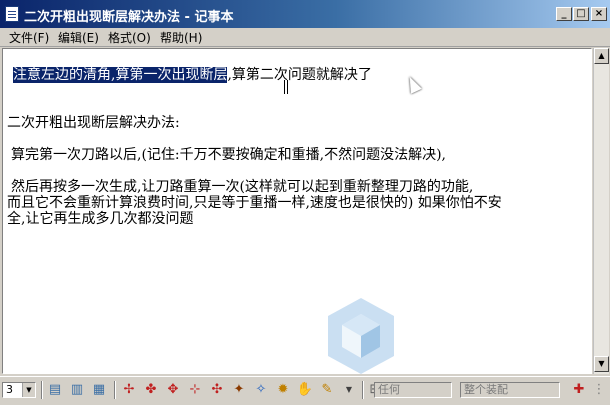 The width and height of the screenshot is (610, 405). What do you see at coordinates (19, 390) in the screenshot?
I see `layer-select: 3 ▼` at bounding box center [19, 390].